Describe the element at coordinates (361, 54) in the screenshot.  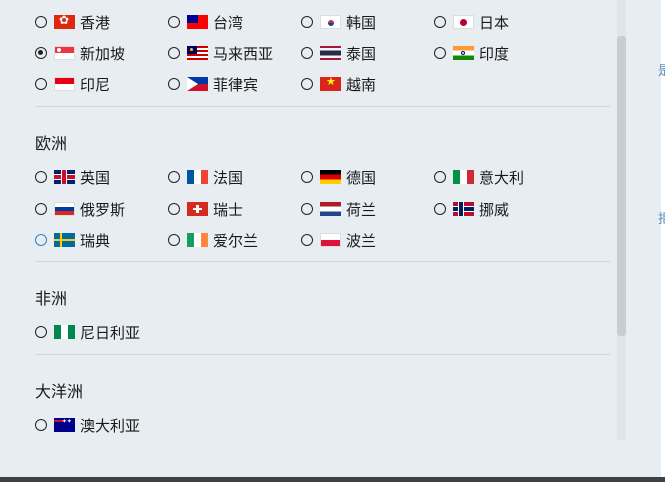
I see `option-label: 泰国` at that location.